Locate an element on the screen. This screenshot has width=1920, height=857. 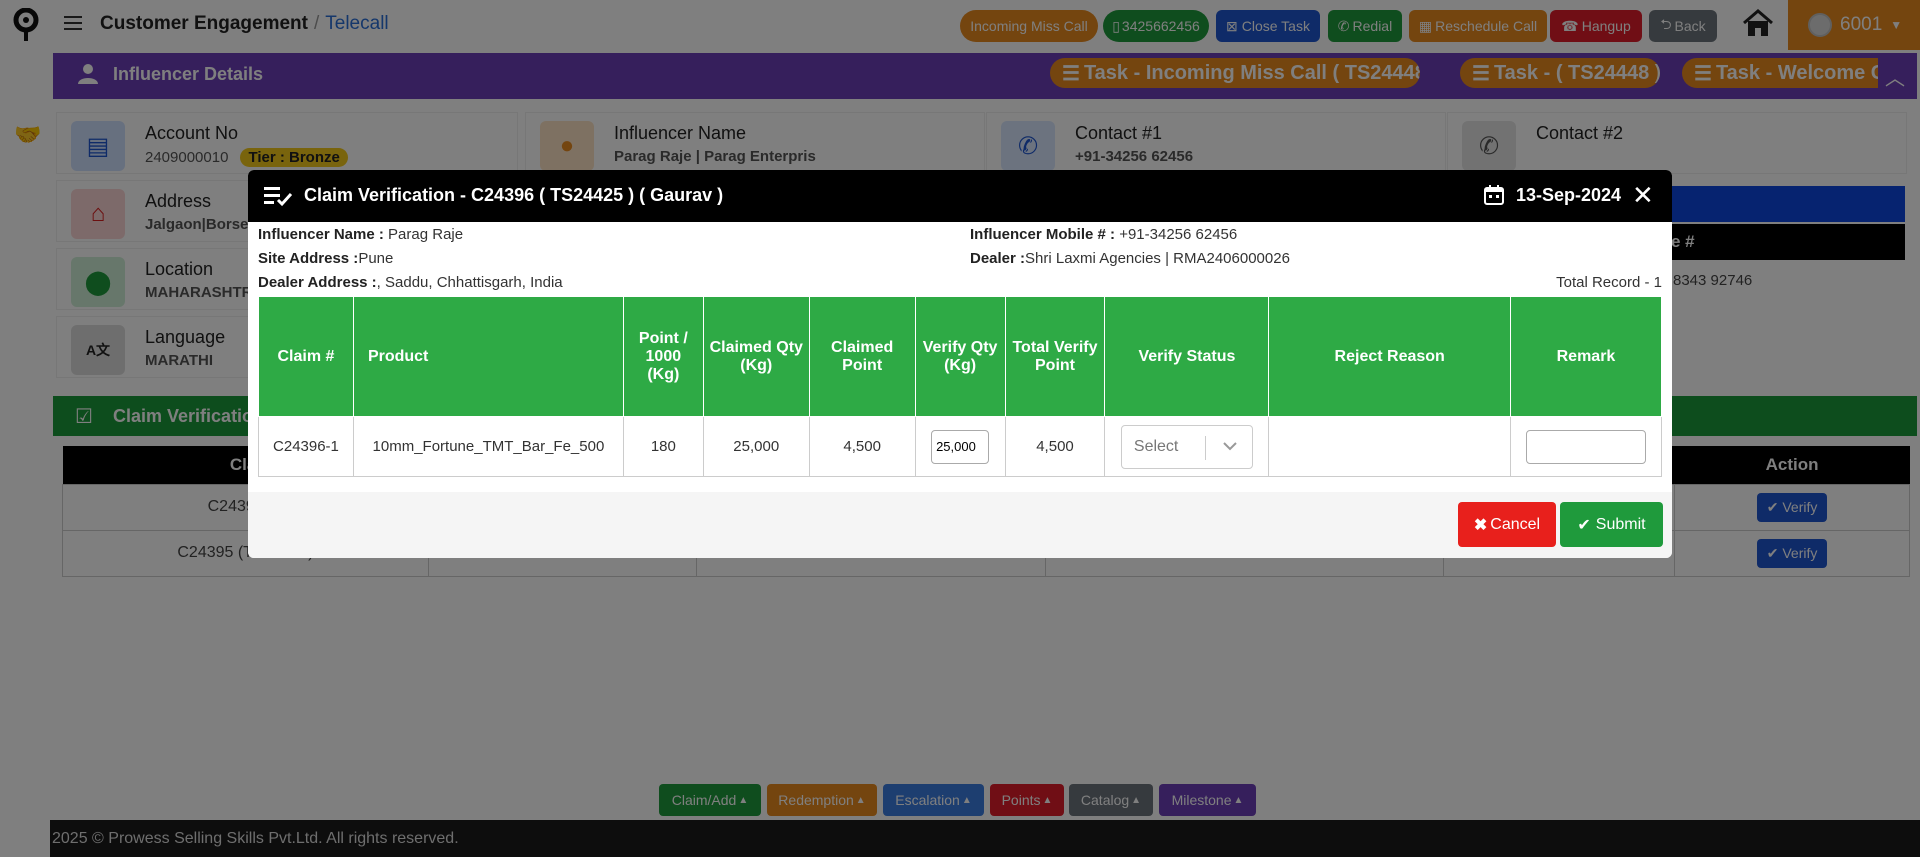
claimed-point-cell: 4,500 is located at coordinates (862, 446).